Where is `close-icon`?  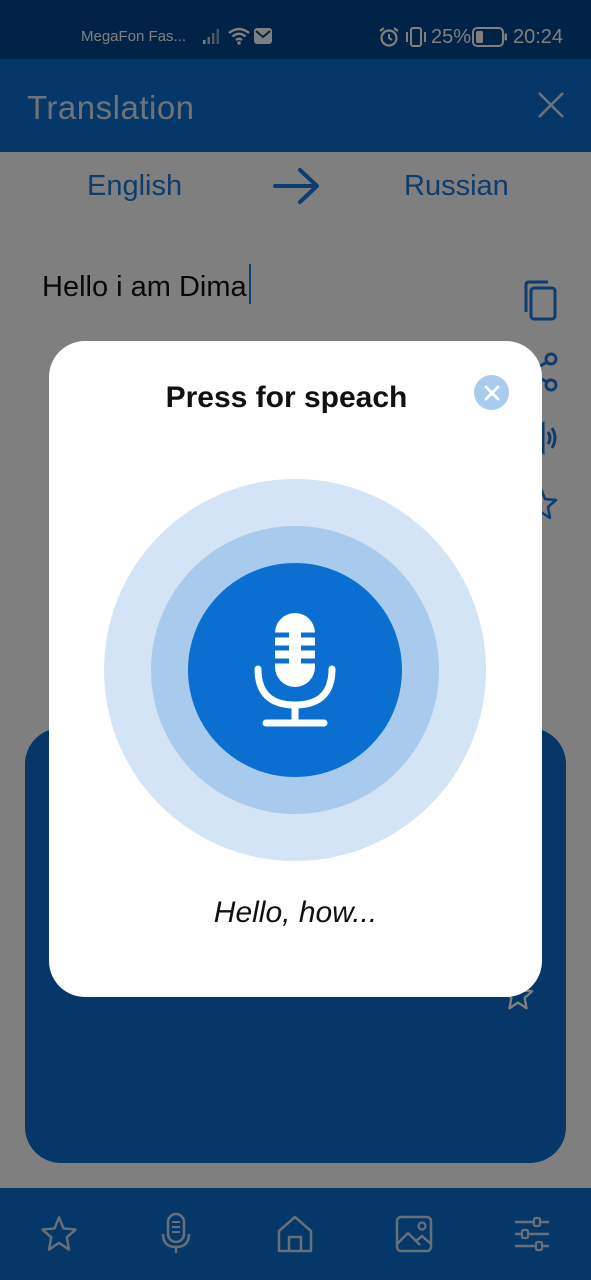
close-icon is located at coordinates (491, 392).